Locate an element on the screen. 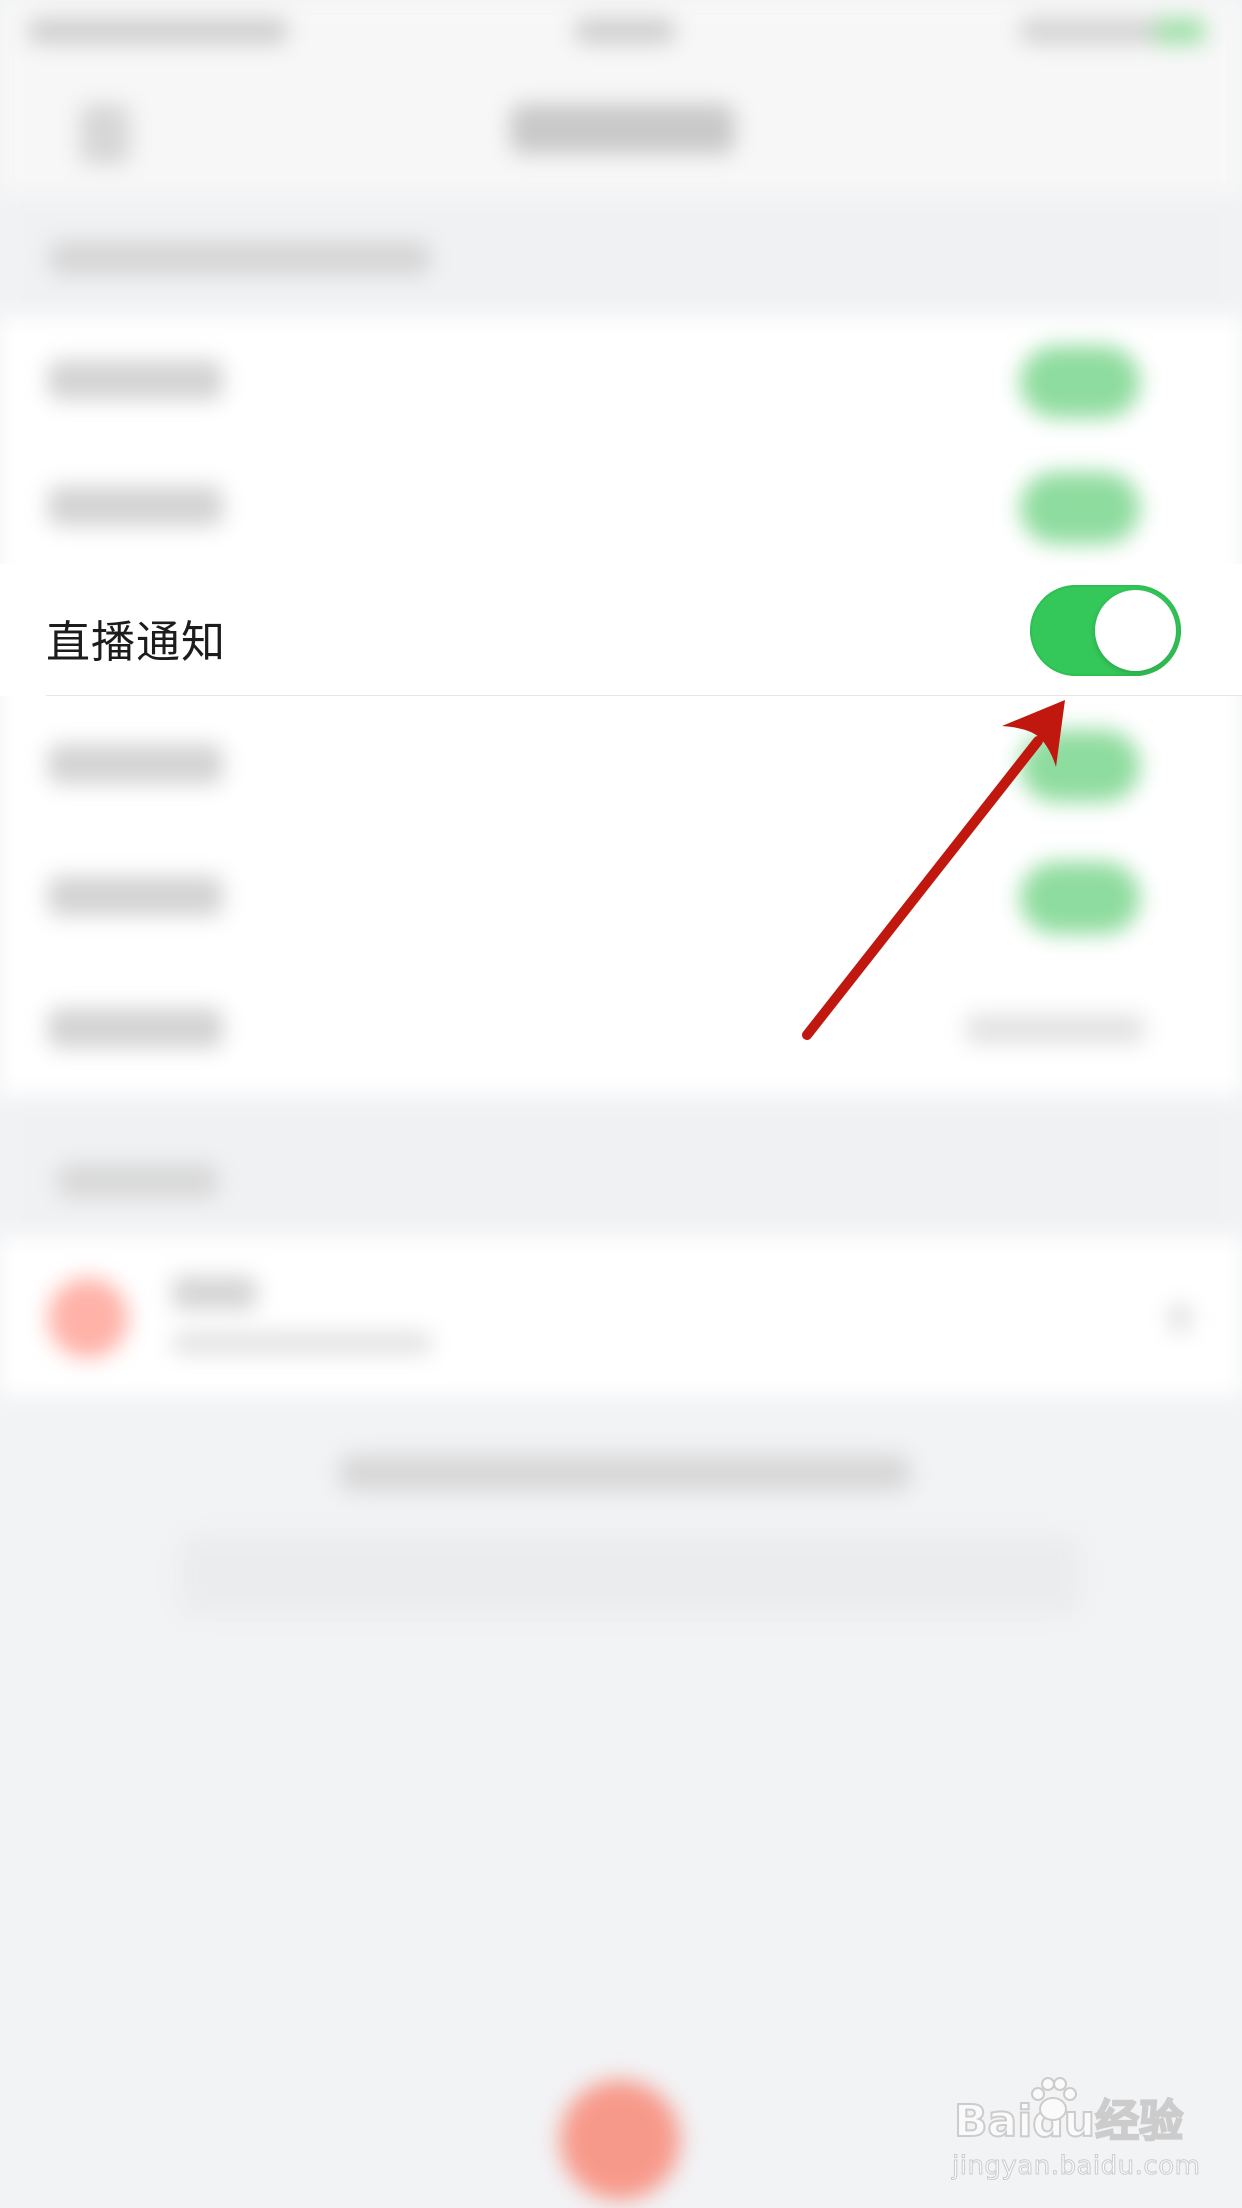 This screenshot has width=1242, height=2208. nav-bar is located at coordinates (621, 131).